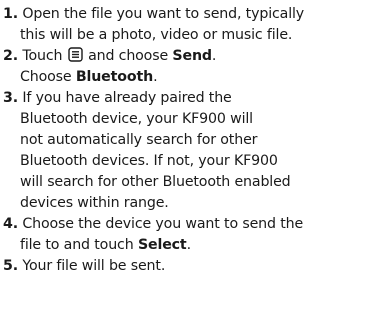 This screenshot has width=365, height=312. What do you see at coordinates (183, 266) in the screenshot?
I see `step-5-line-1: 5. Your file will be sent.` at bounding box center [183, 266].